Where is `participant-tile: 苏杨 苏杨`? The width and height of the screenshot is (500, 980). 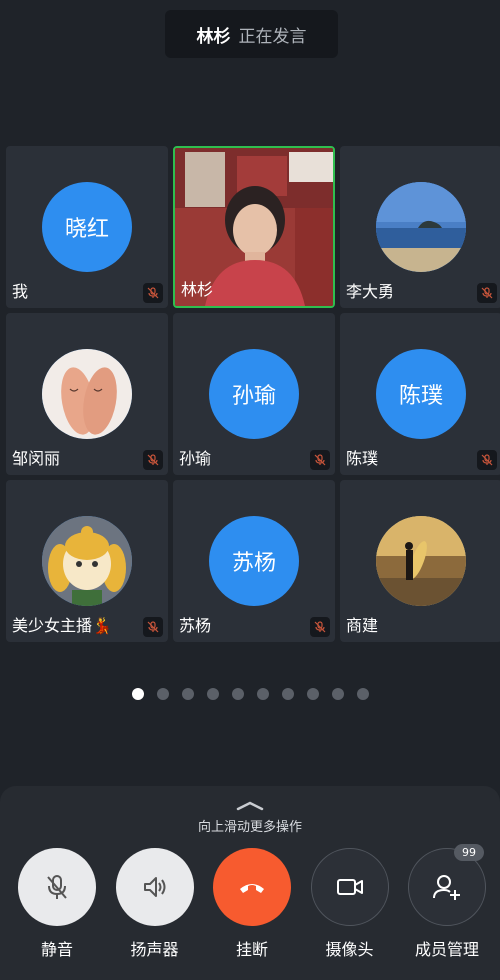 participant-tile: 苏杨 苏杨 is located at coordinates (254, 561).